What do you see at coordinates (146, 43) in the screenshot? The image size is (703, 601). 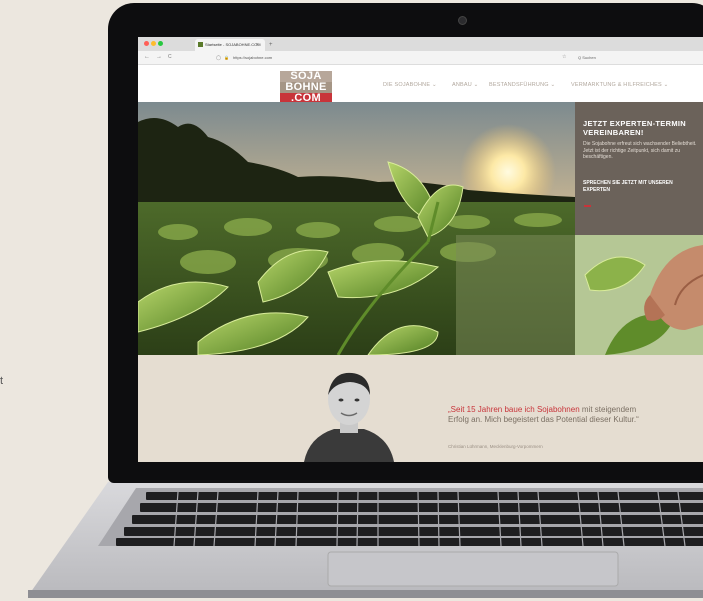 I see `close-window-icon` at bounding box center [146, 43].